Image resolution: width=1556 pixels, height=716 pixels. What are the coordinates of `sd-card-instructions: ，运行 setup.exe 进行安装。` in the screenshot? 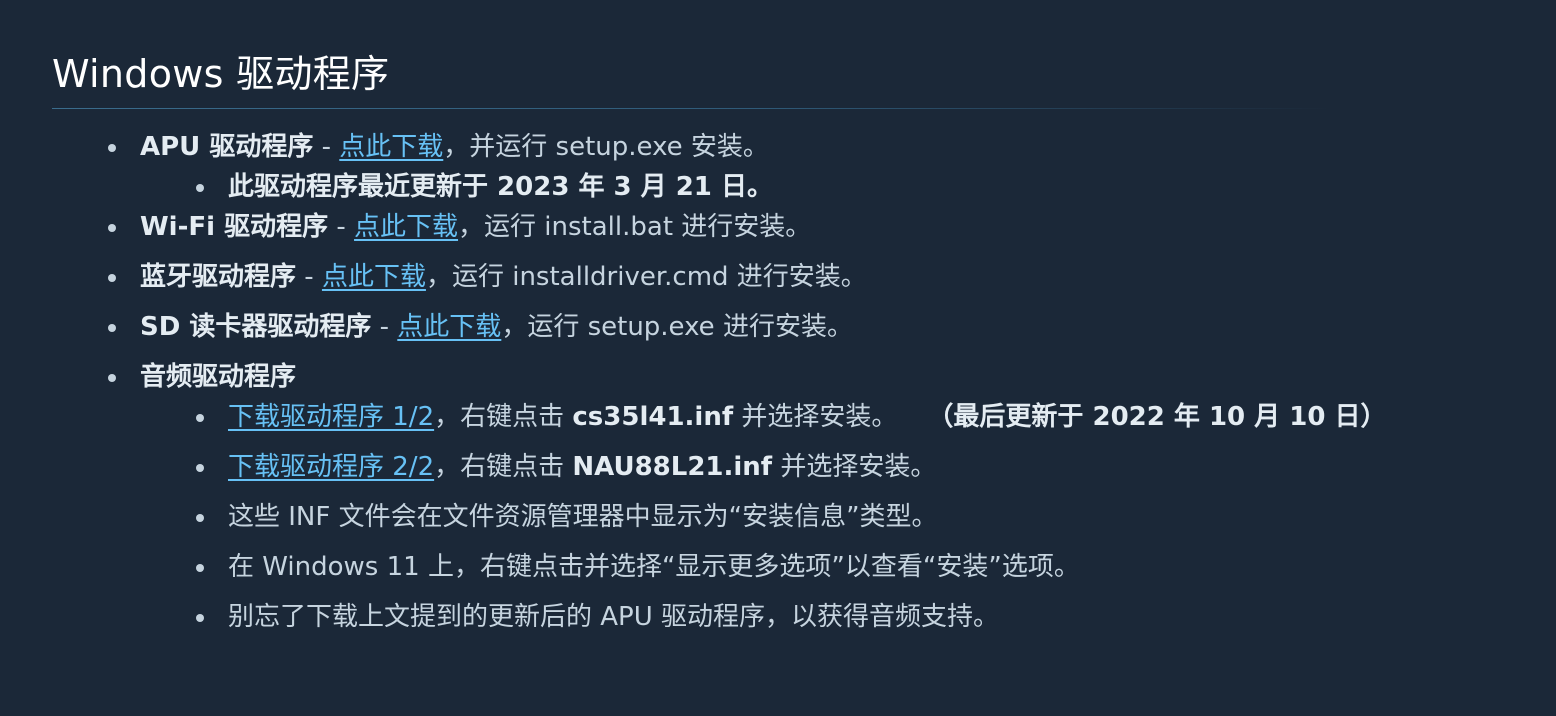 It's located at (677, 327).